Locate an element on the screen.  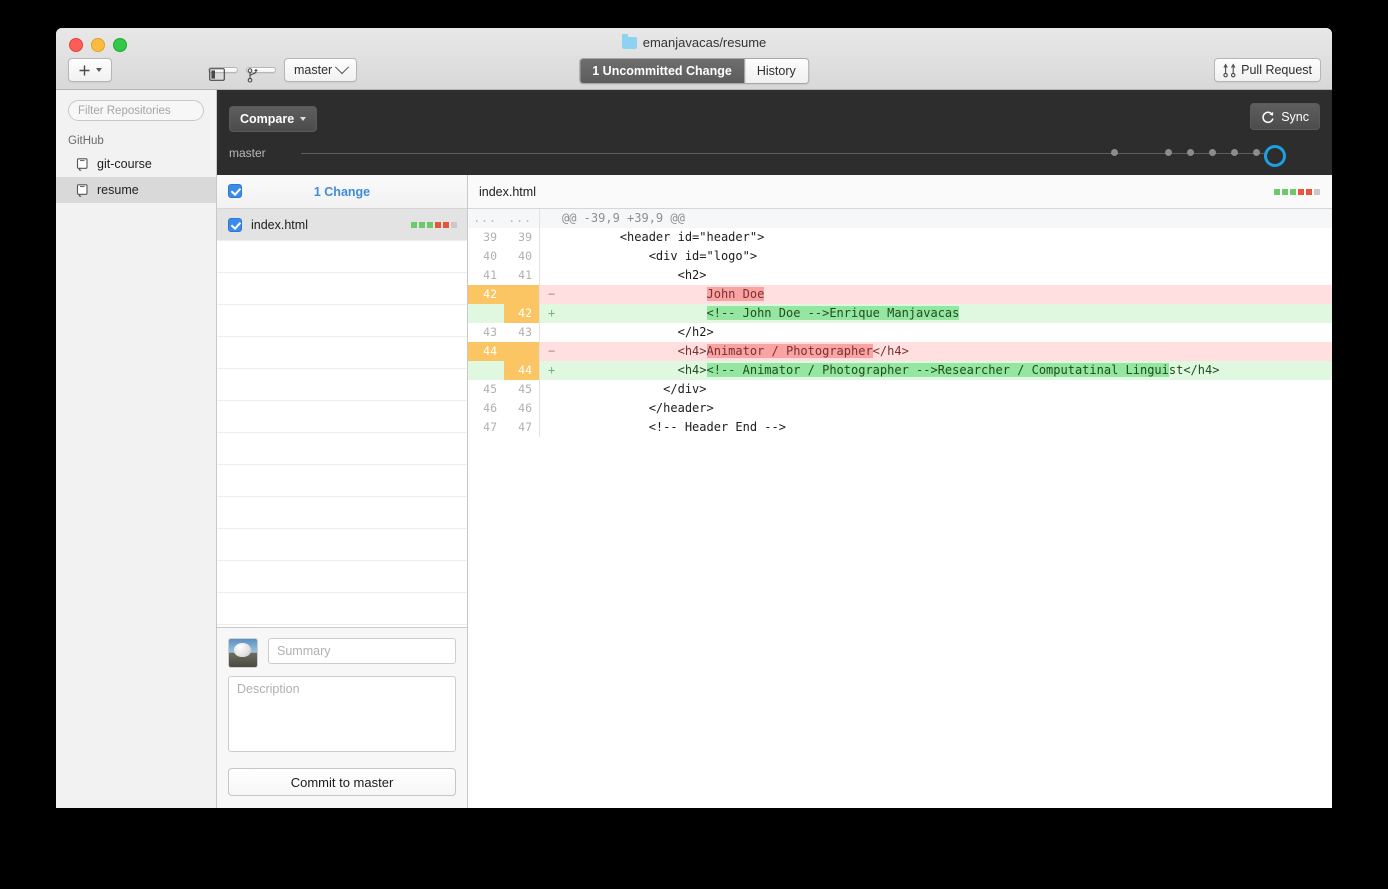
chevron-down-icon is located at coordinates (303, 119).